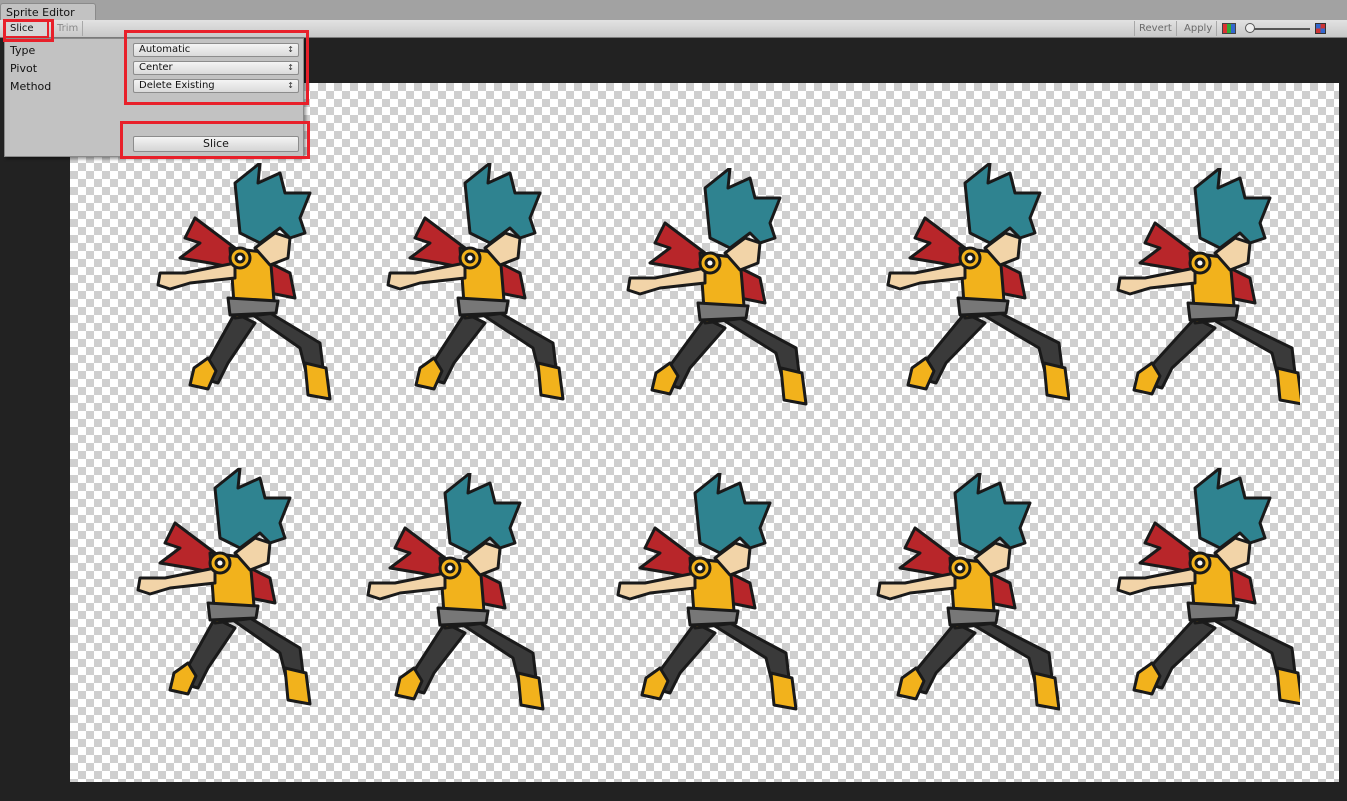 Image resolution: width=1347 pixels, height=801 pixels. Describe the element at coordinates (26, 34) in the screenshot. I see `slice-menu-button: Slice ÷` at that location.